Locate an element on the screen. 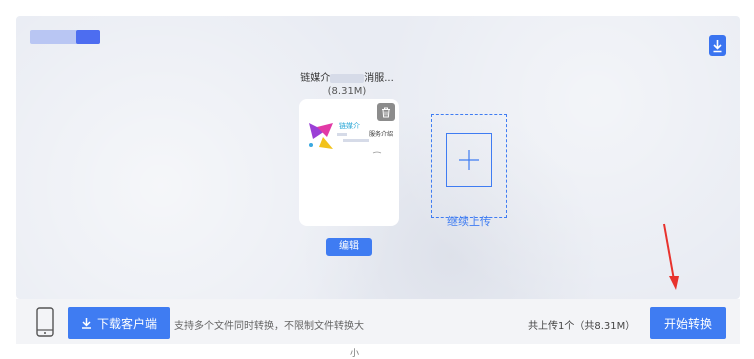 This screenshot has height=359, width=754. thumbnail-subtitle: 服务介绍 is located at coordinates (381, 134).